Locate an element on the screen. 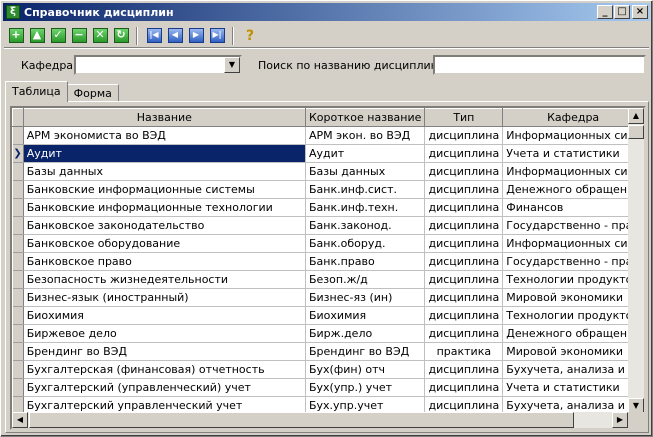 Image resolution: width=653 pixels, height=437 pixels. cell-short-name: Бизнес-яз (ин) is located at coordinates (365, 297).